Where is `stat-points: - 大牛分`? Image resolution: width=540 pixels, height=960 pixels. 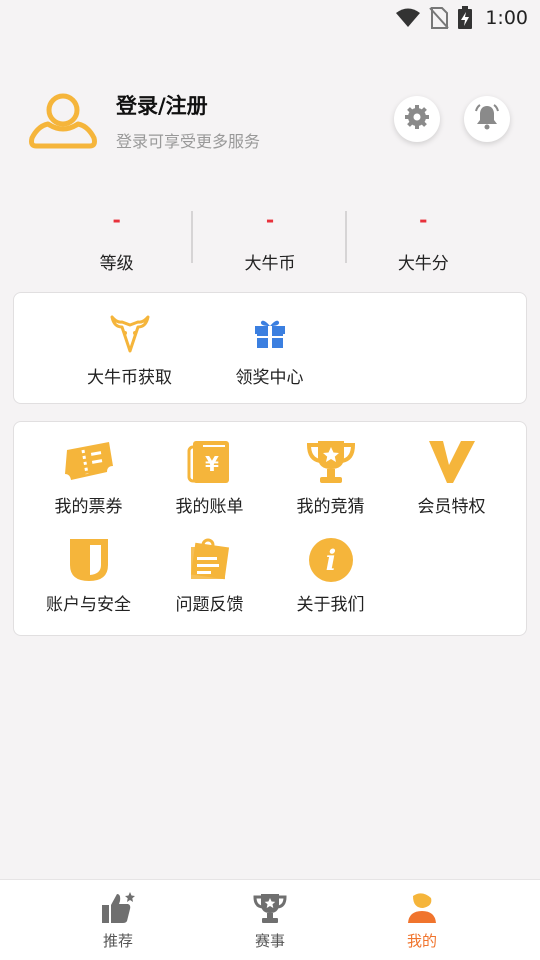 stat-points: - 大牛分 is located at coordinates (422, 240).